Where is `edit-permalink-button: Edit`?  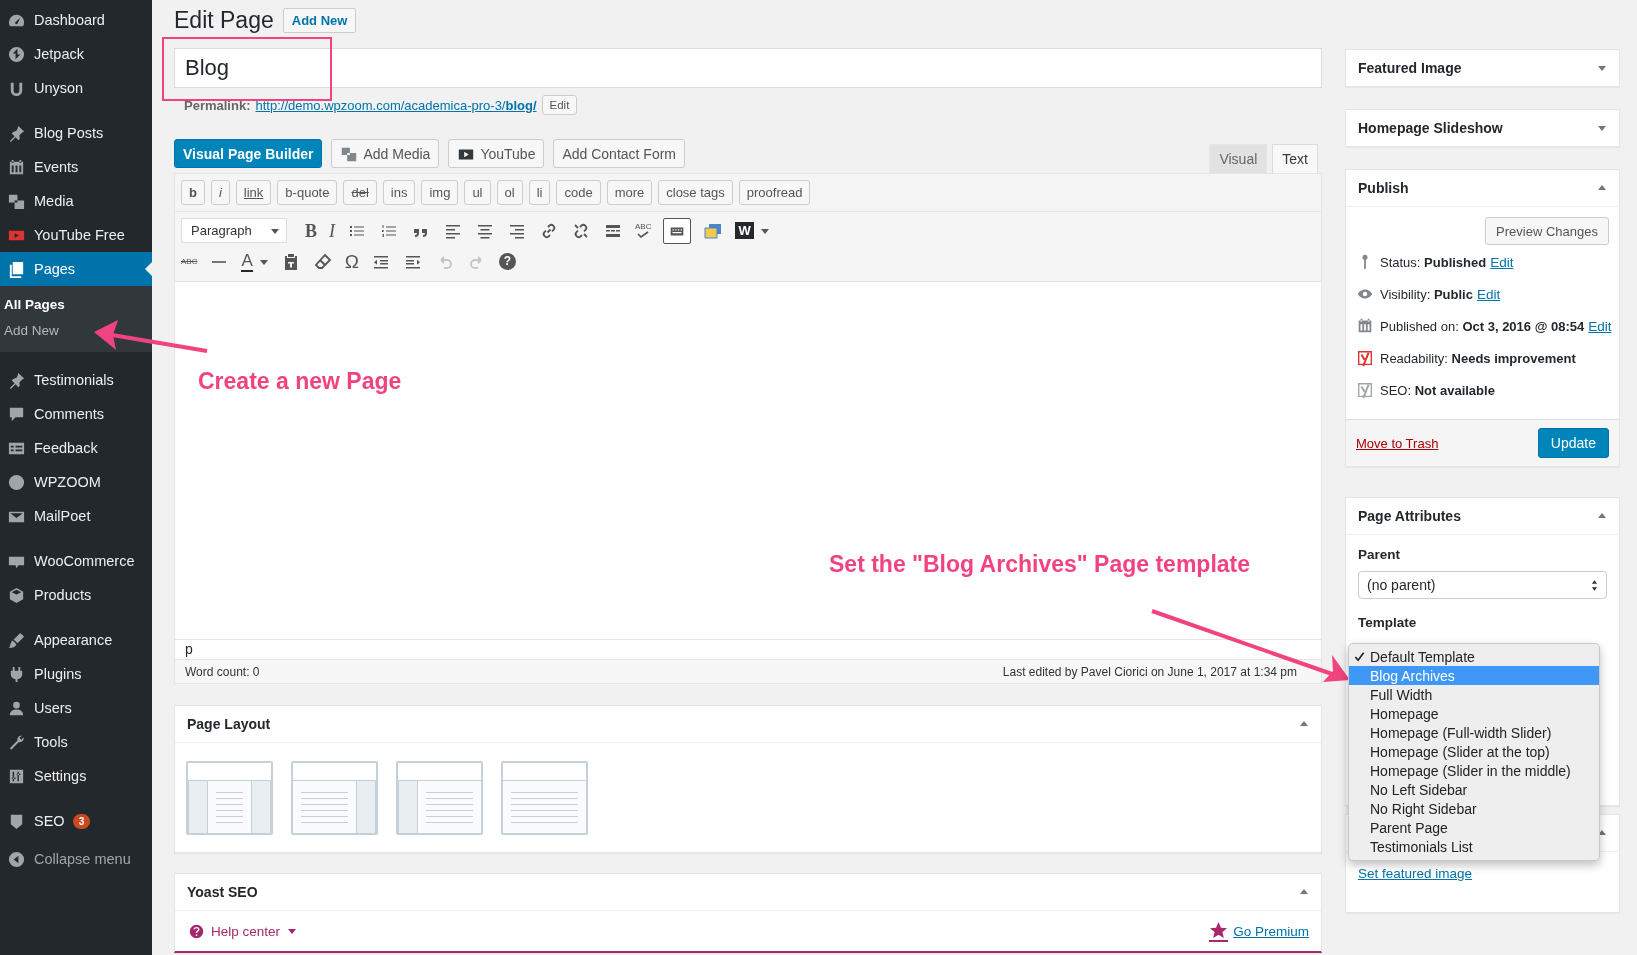
edit-permalink-button: Edit is located at coordinates (559, 105).